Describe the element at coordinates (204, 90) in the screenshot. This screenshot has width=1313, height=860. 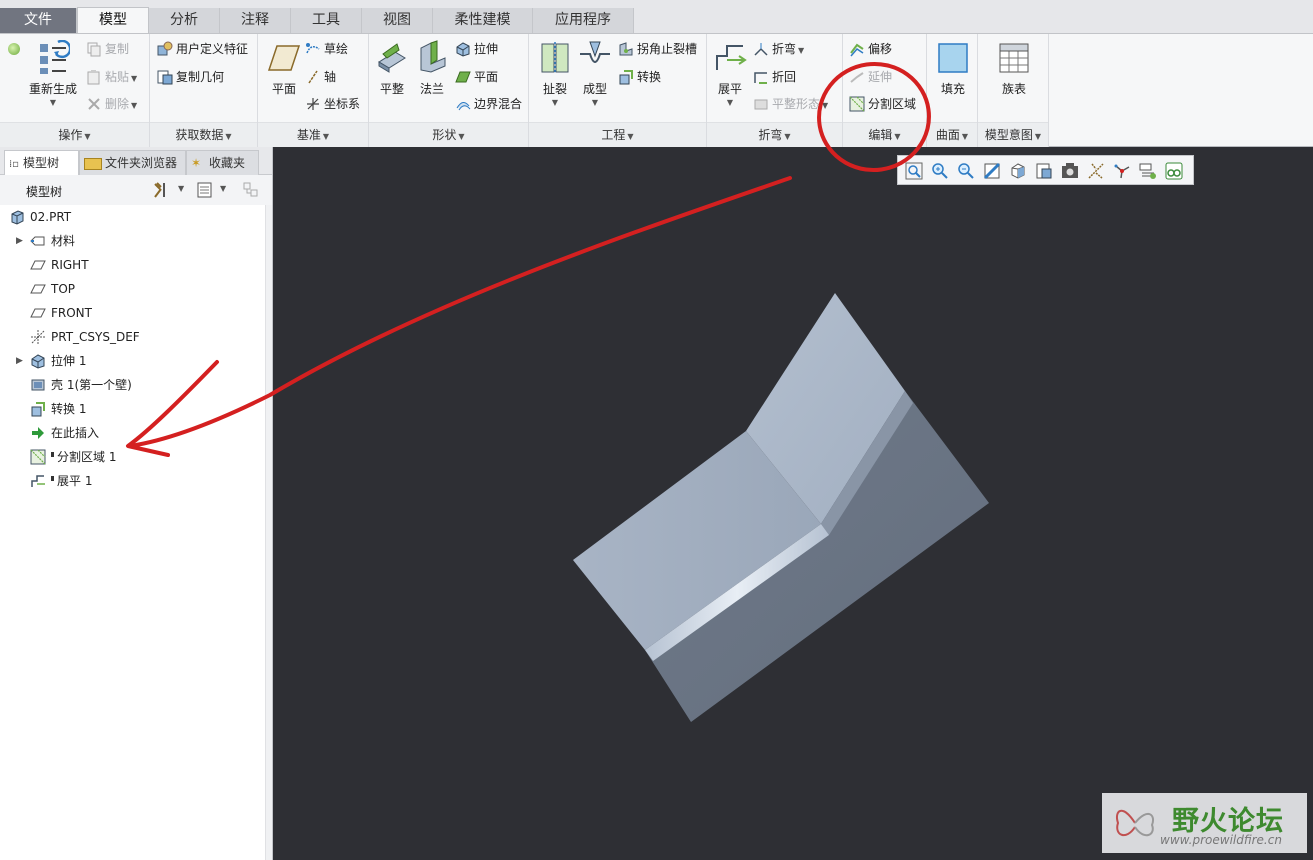
I see `group-get-data: 用户定义特征 复制几何 获取数据 ▼` at that location.